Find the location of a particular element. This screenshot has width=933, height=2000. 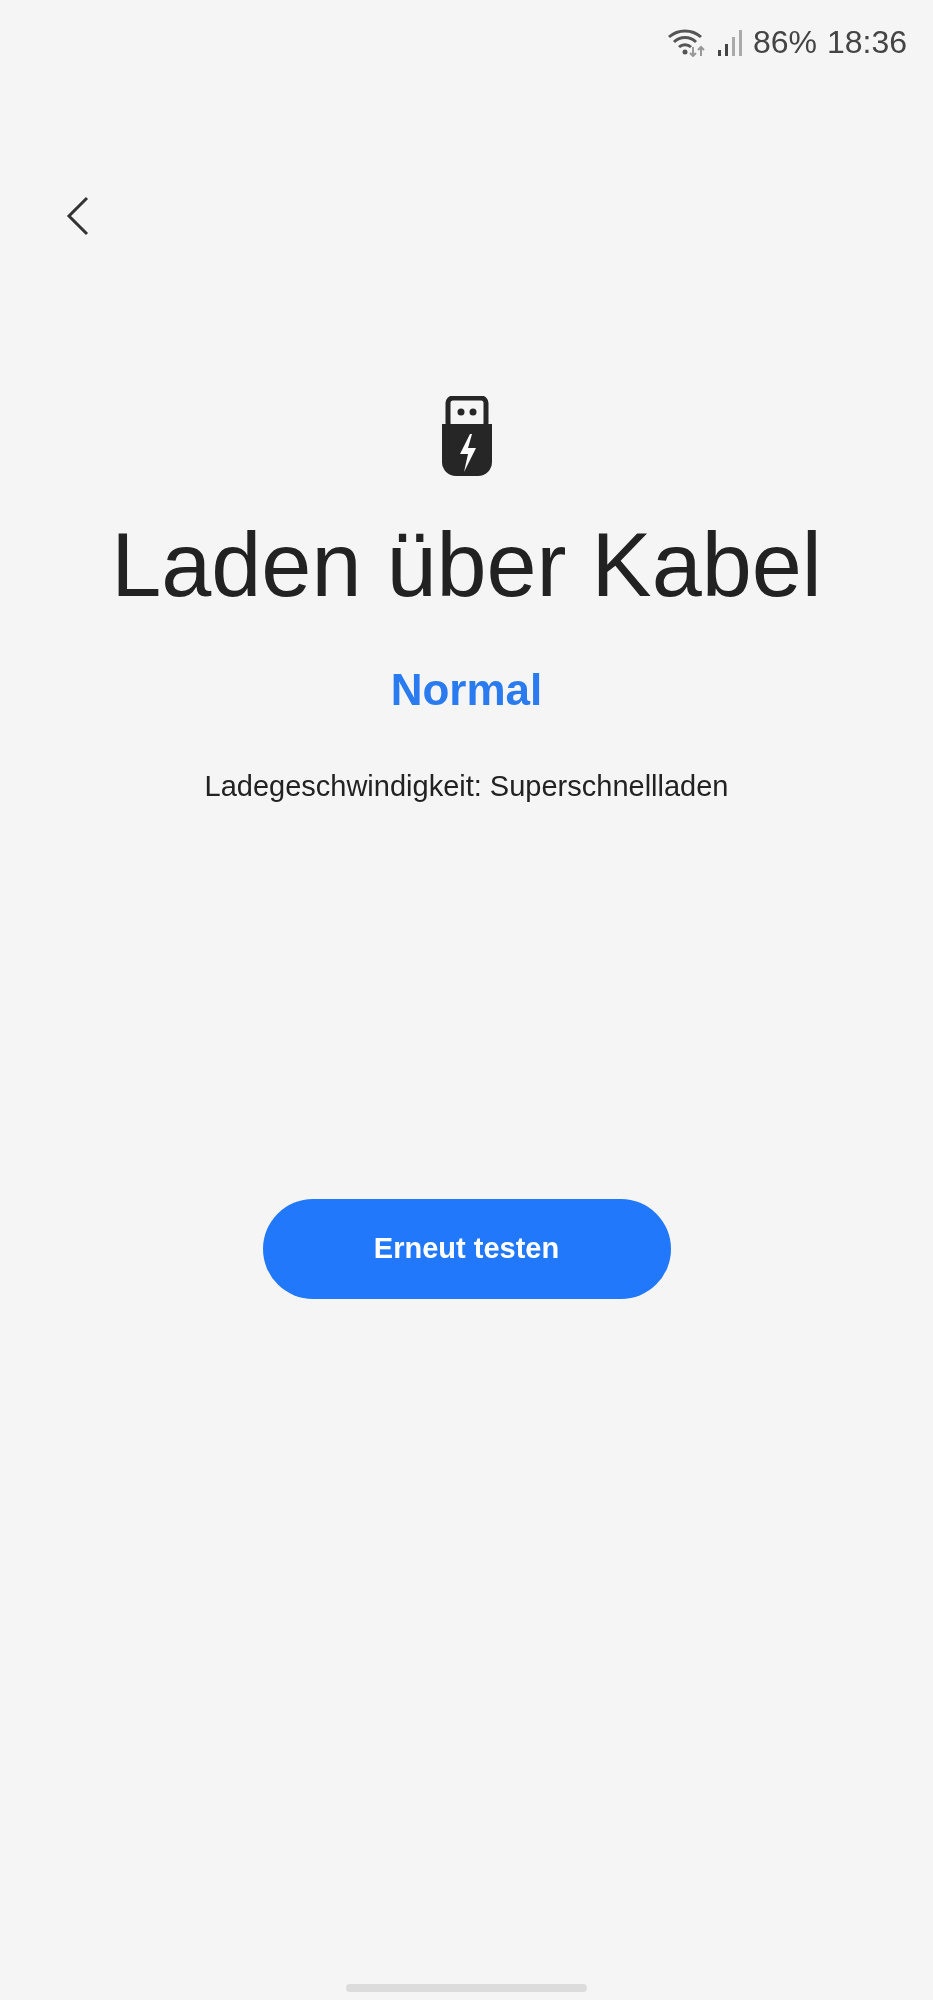

back-icon is located at coordinates (78, 216).